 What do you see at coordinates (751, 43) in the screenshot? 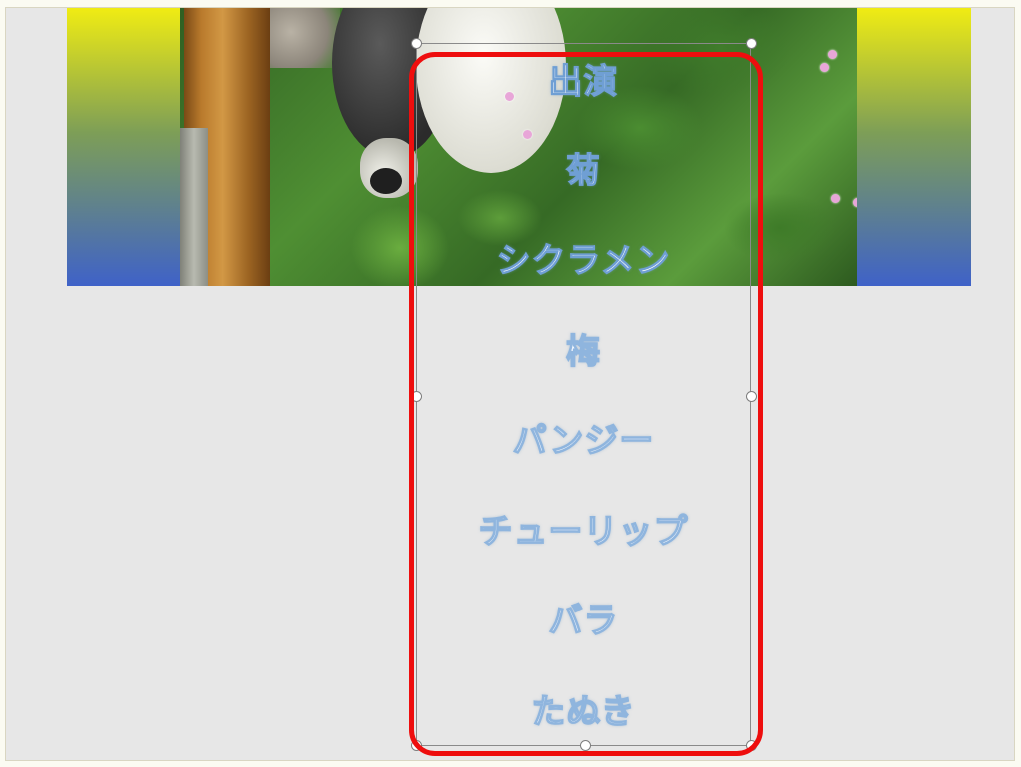
I see `resize-handle-top-right` at bounding box center [751, 43].